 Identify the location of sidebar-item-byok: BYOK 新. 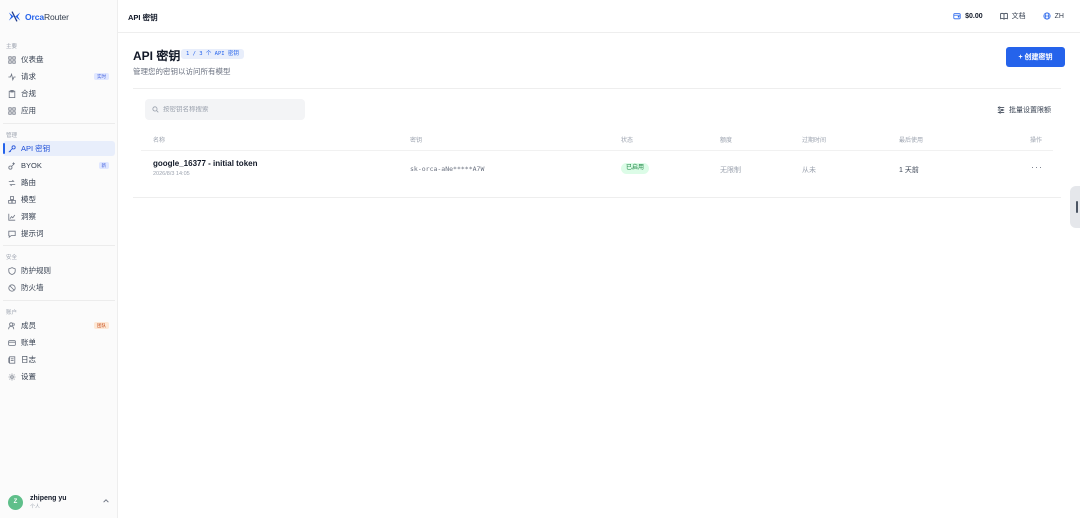
(59, 165).